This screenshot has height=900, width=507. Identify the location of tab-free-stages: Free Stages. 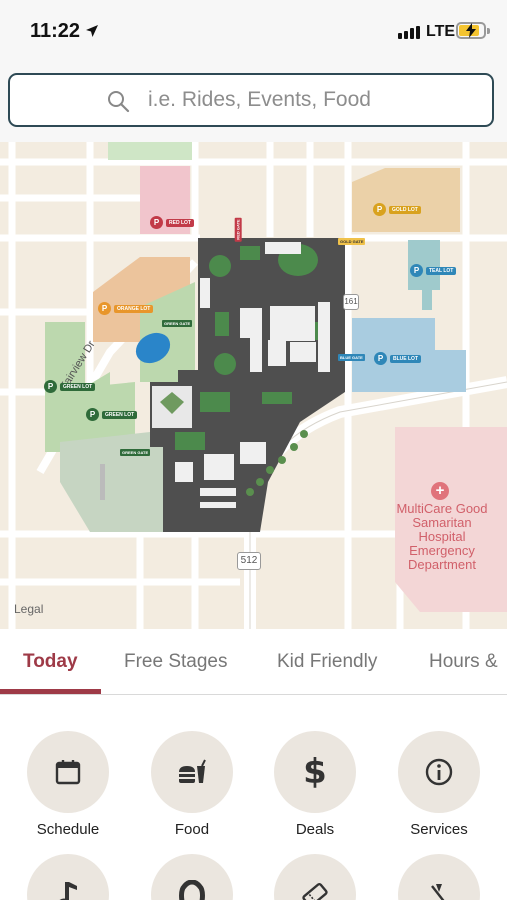
(176, 662).